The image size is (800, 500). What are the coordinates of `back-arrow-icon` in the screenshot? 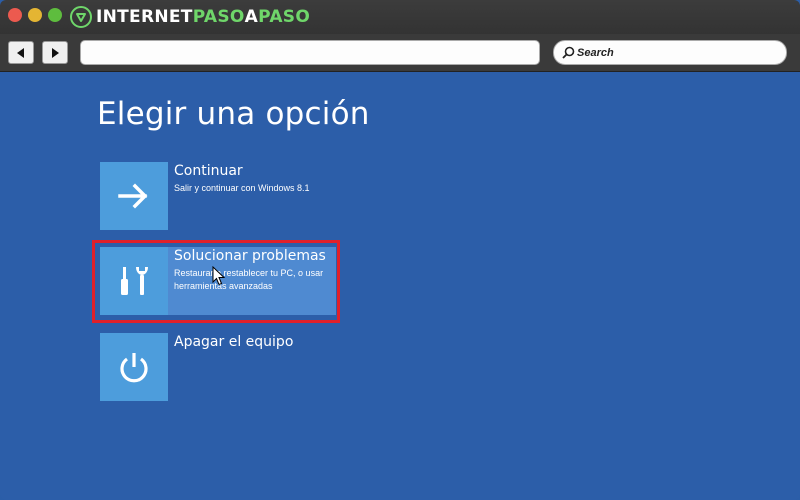 It's located at (20, 52).